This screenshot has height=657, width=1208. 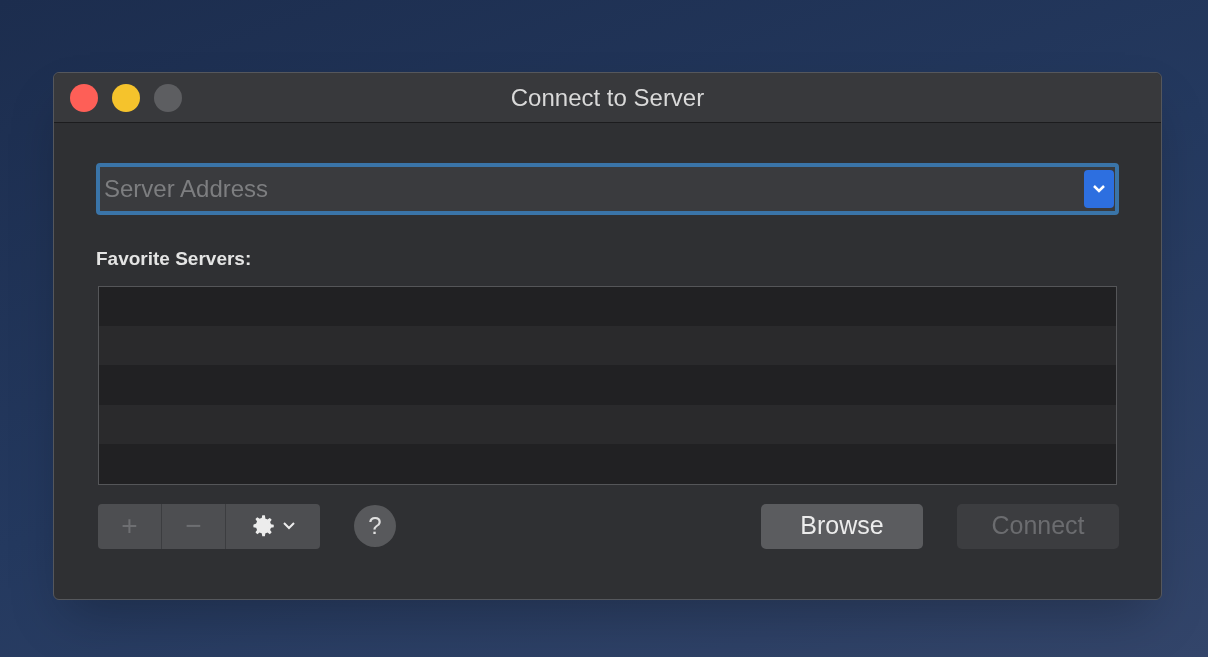 I want to click on dropdown-chevron-icon, so click(x=1099, y=189).